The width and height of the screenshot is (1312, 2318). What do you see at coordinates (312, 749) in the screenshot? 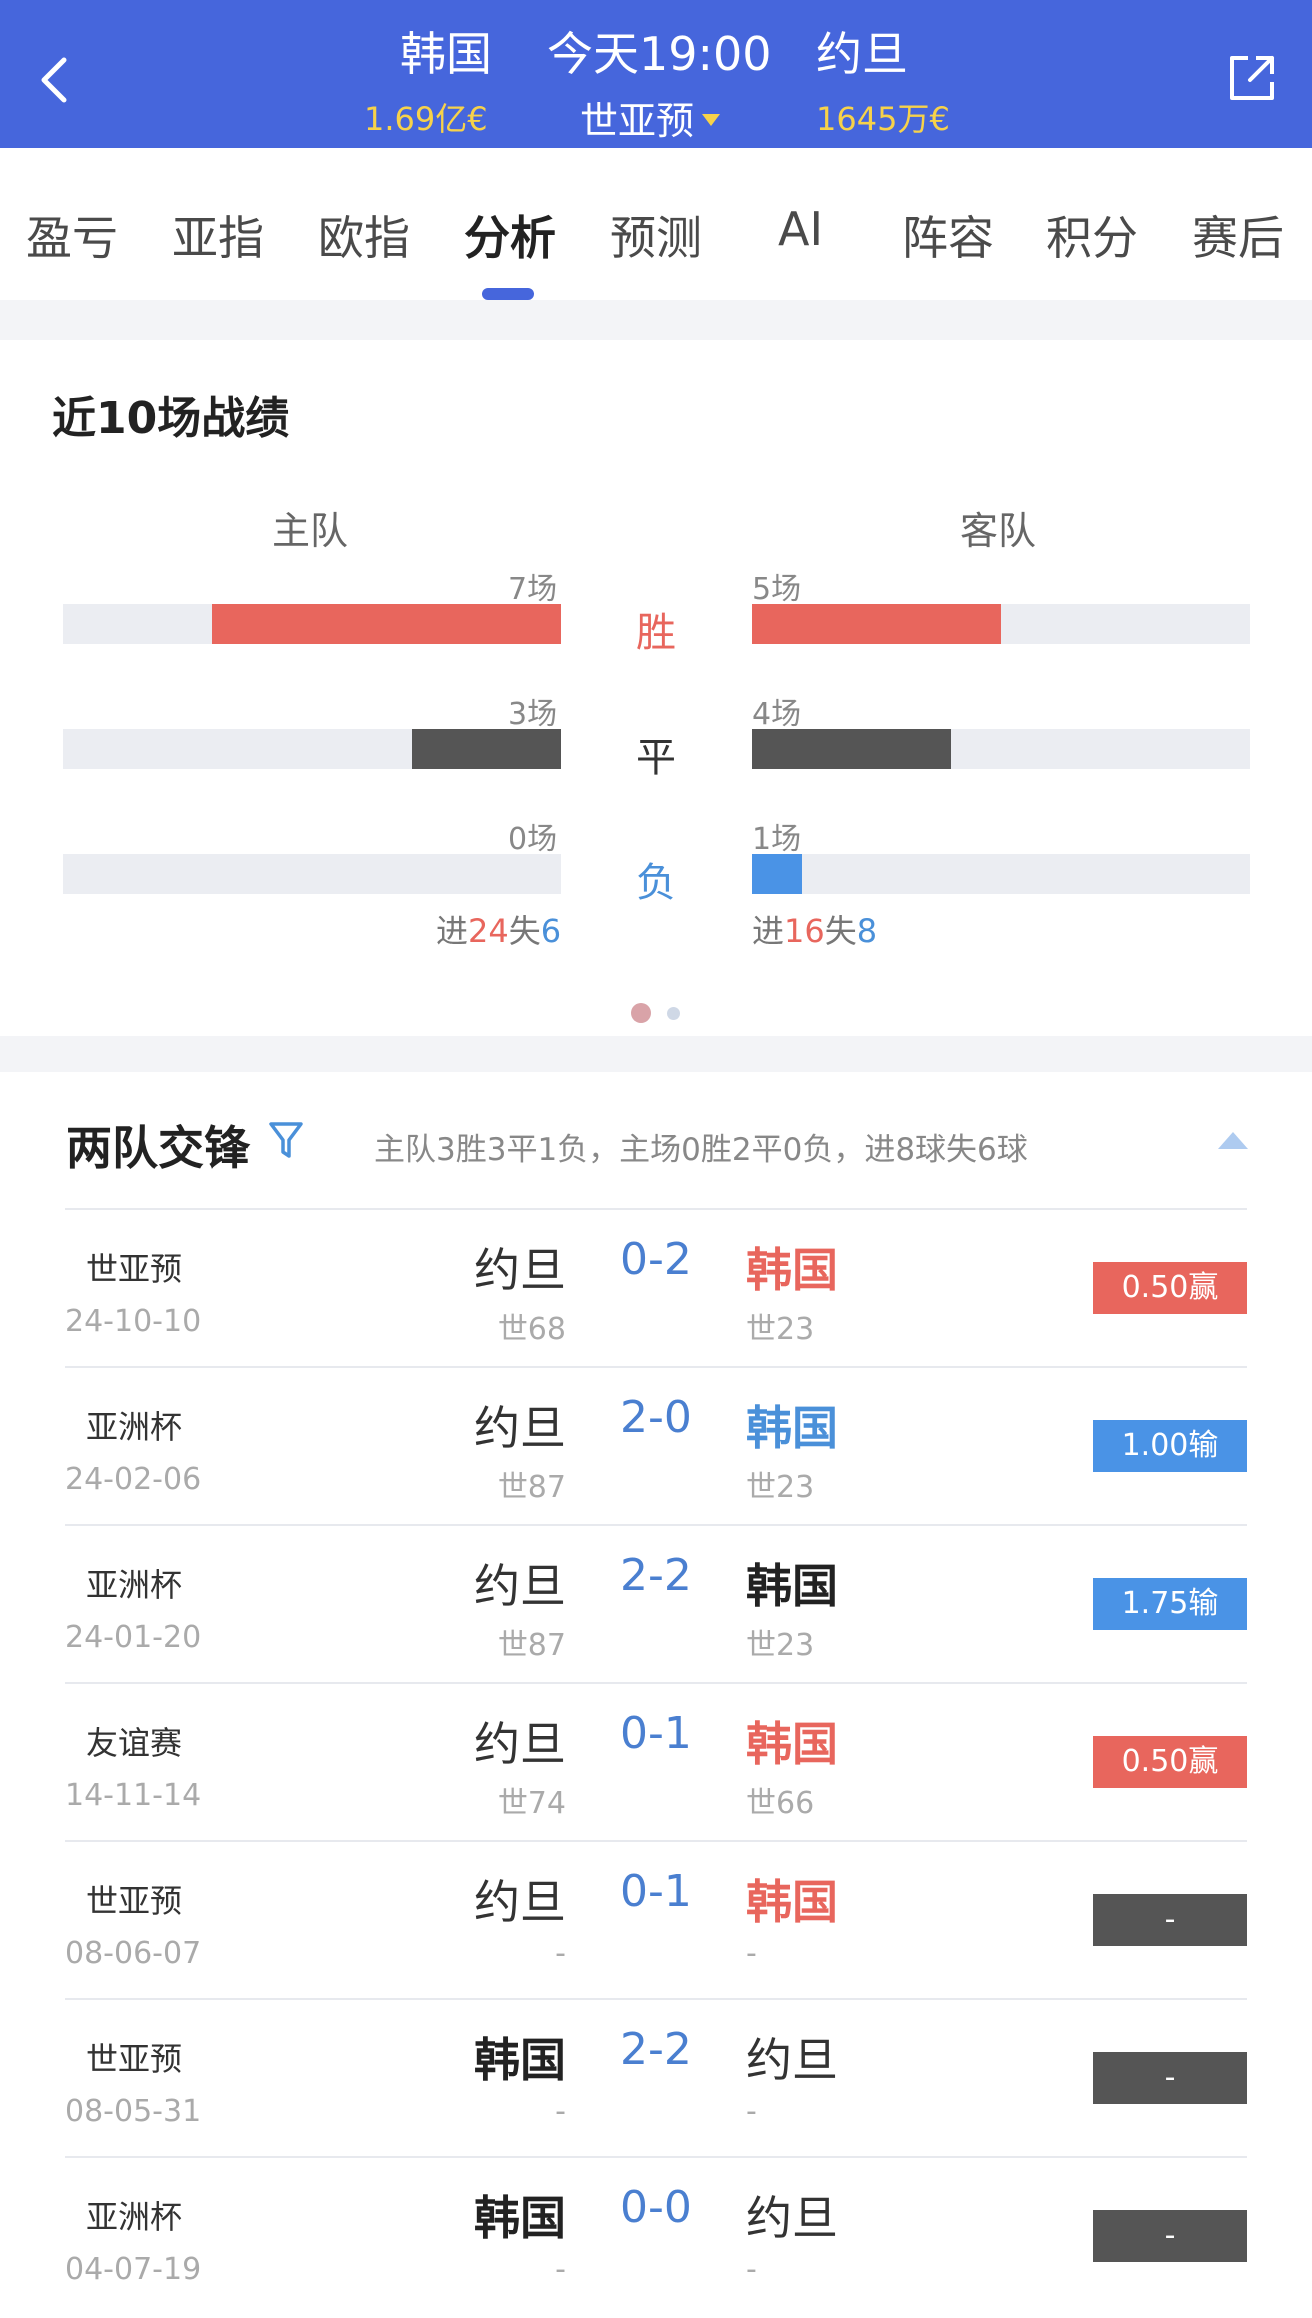
I see `home-draw-bar` at bounding box center [312, 749].